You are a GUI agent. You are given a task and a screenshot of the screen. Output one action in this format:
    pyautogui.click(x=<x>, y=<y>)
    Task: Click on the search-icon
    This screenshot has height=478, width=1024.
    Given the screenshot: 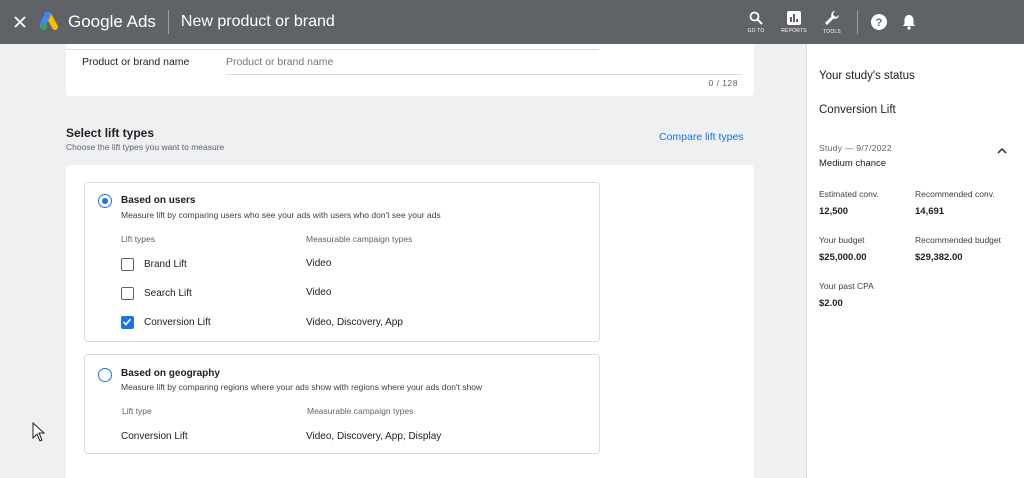 What is the action you would take?
    pyautogui.click(x=756, y=18)
    